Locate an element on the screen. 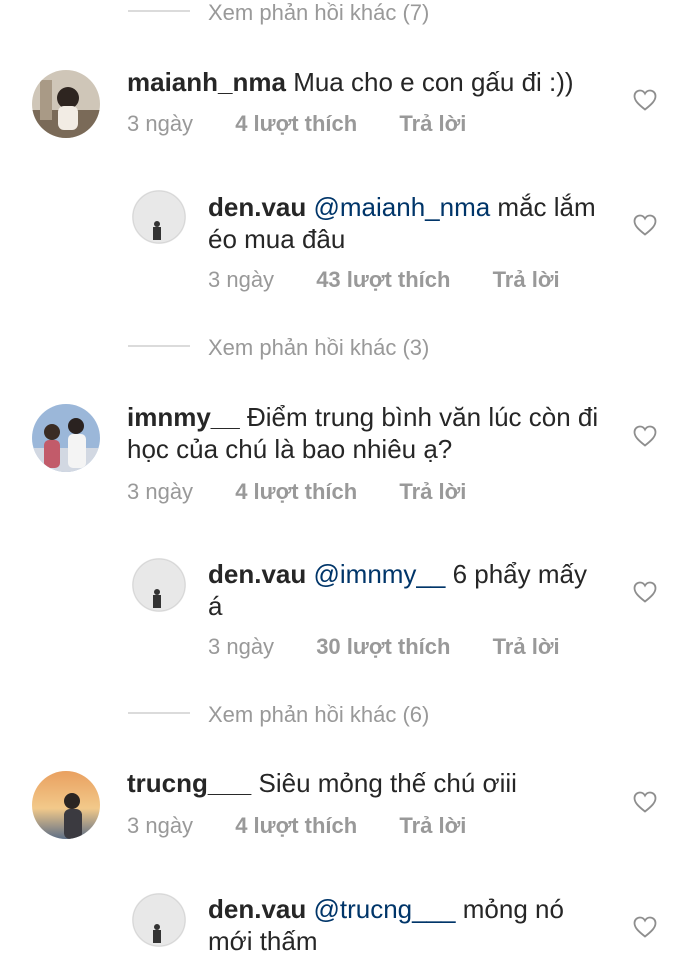 The image size is (688, 960). comment-text: trucng___ Siêu mỏng thế chú ơiii is located at coordinates (367, 783).